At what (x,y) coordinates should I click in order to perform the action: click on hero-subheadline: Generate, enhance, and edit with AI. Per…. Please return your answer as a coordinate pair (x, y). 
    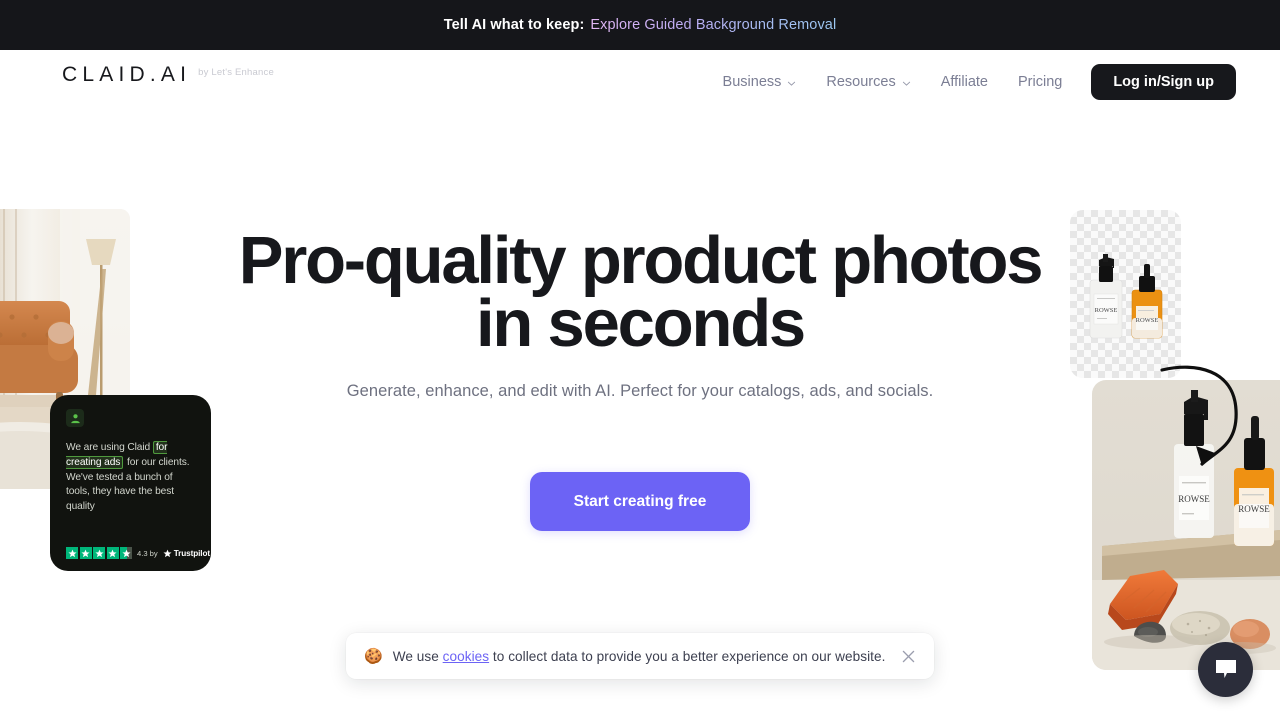
    Looking at the image, I should click on (640, 391).